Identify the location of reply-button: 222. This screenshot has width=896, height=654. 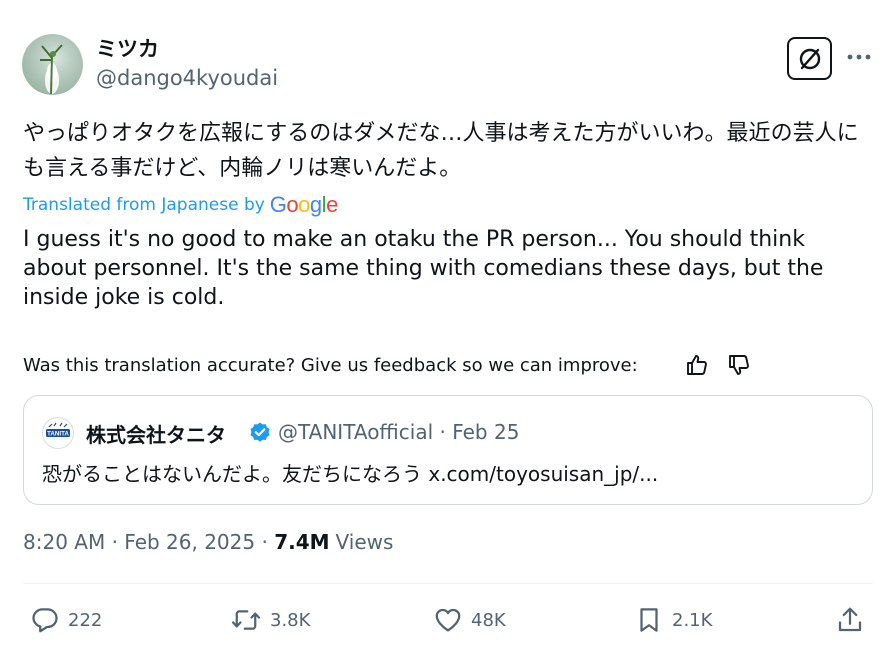
(66, 620).